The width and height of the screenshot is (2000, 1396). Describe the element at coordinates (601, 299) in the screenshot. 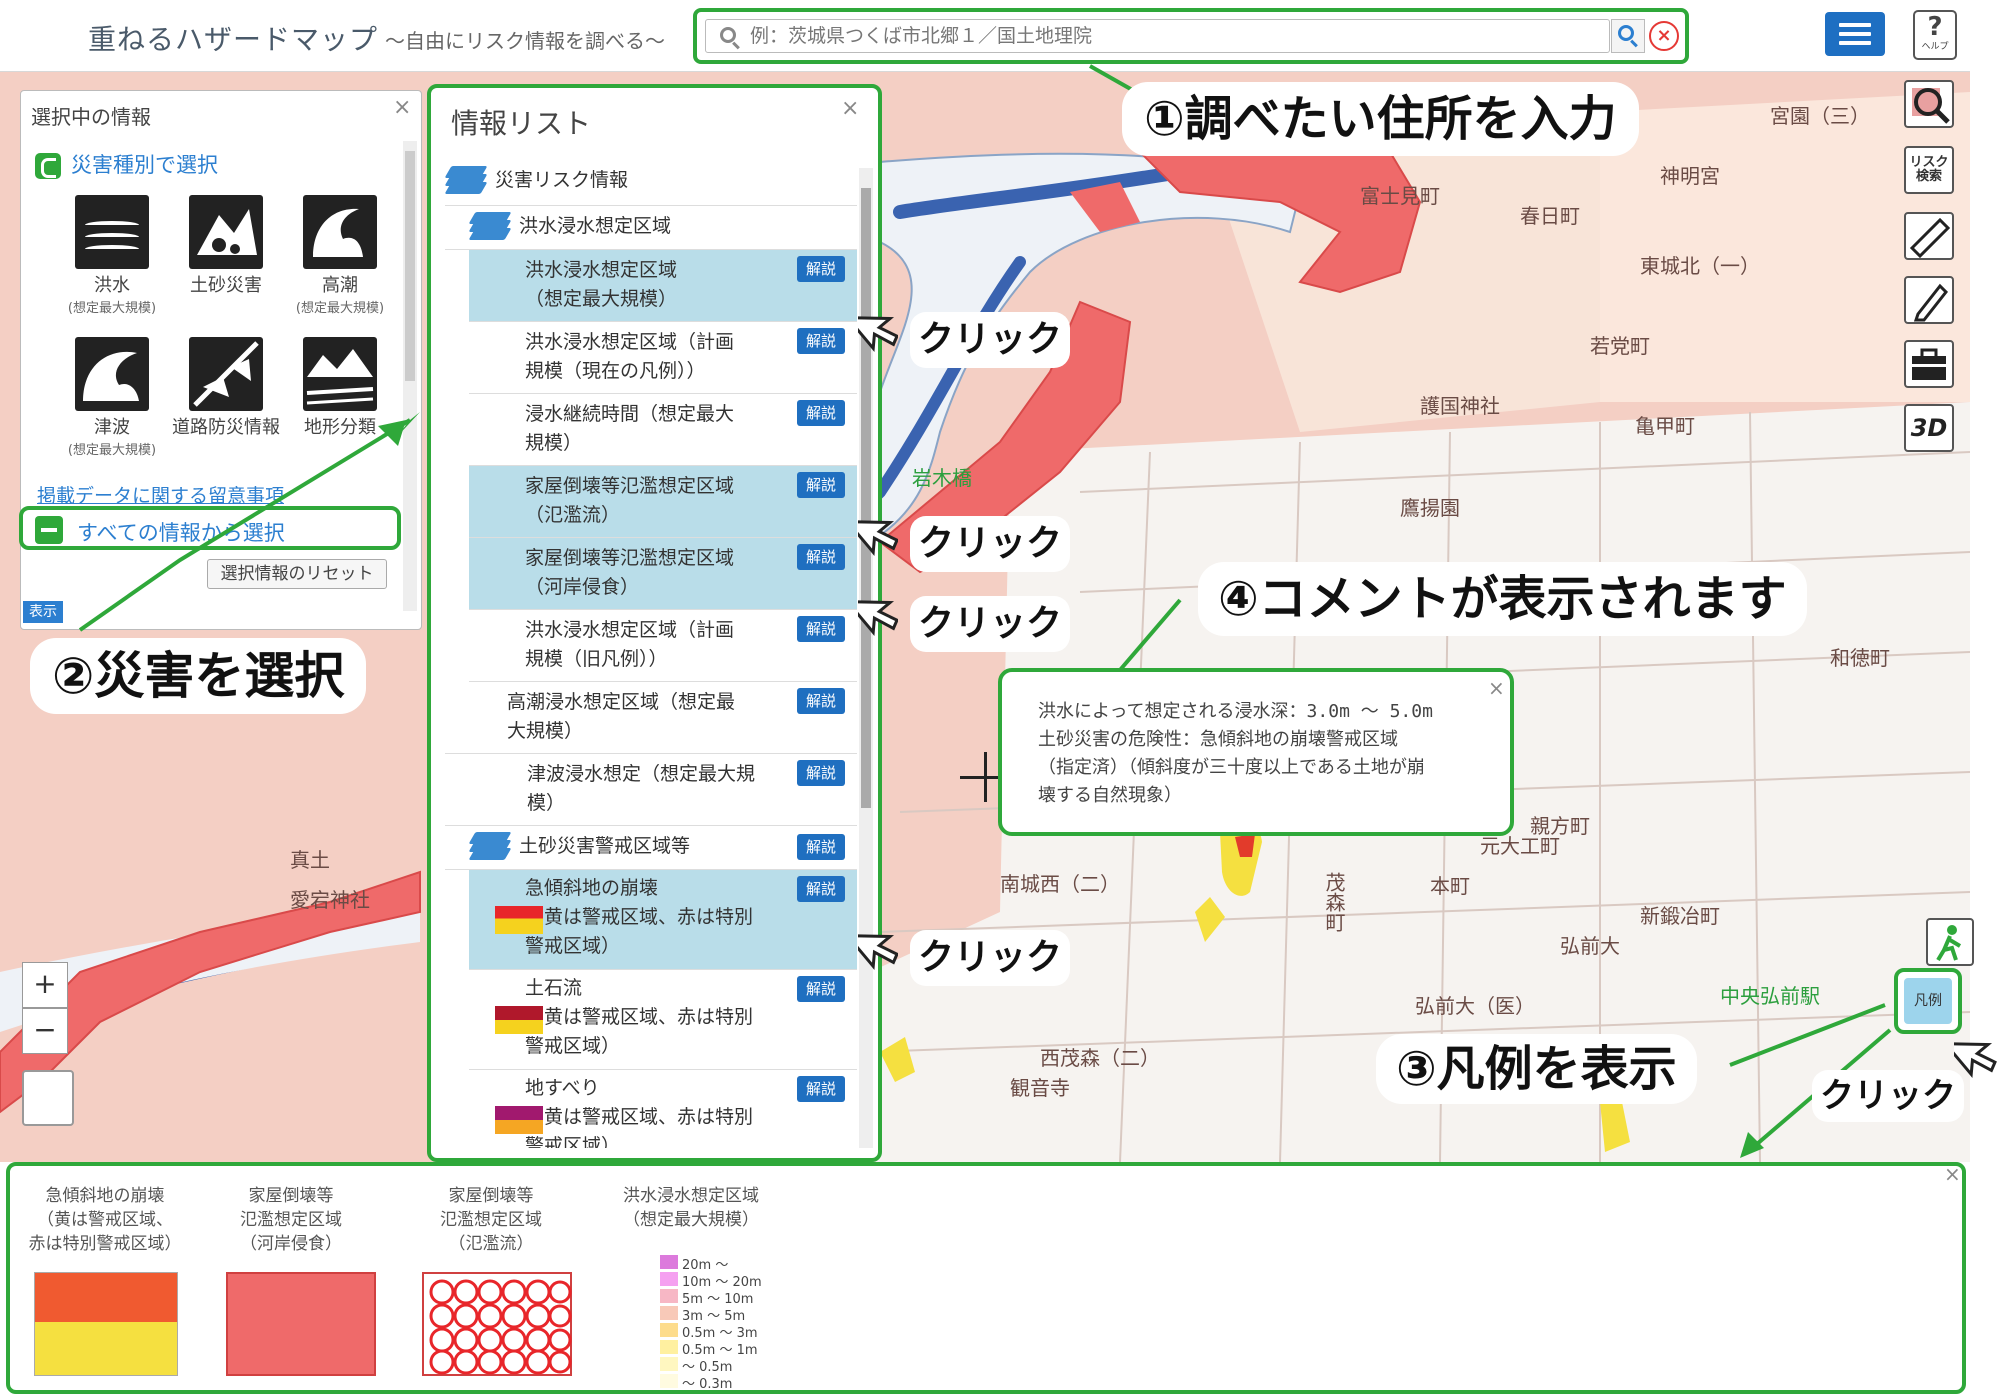

I see `item-label: （想定最大規模）` at that location.